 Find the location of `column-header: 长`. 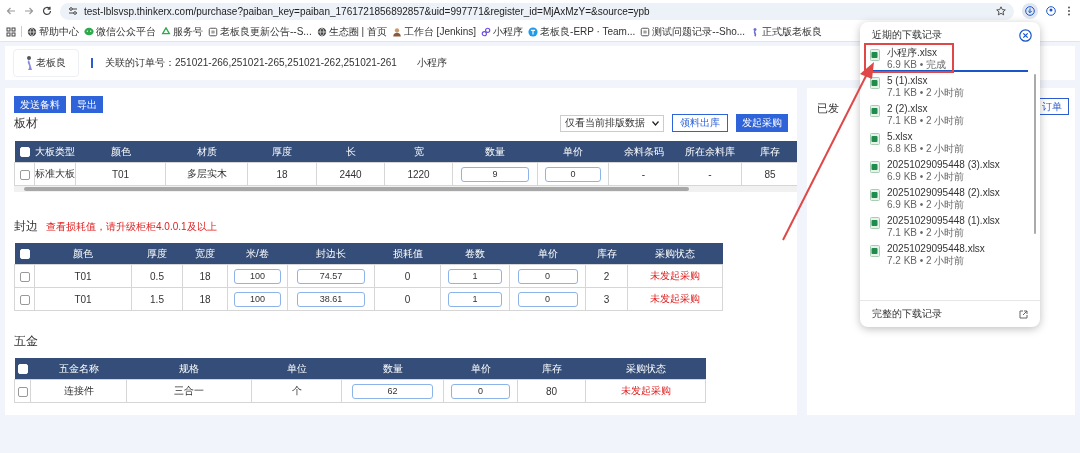

column-header: 长 is located at coordinates (350, 151).